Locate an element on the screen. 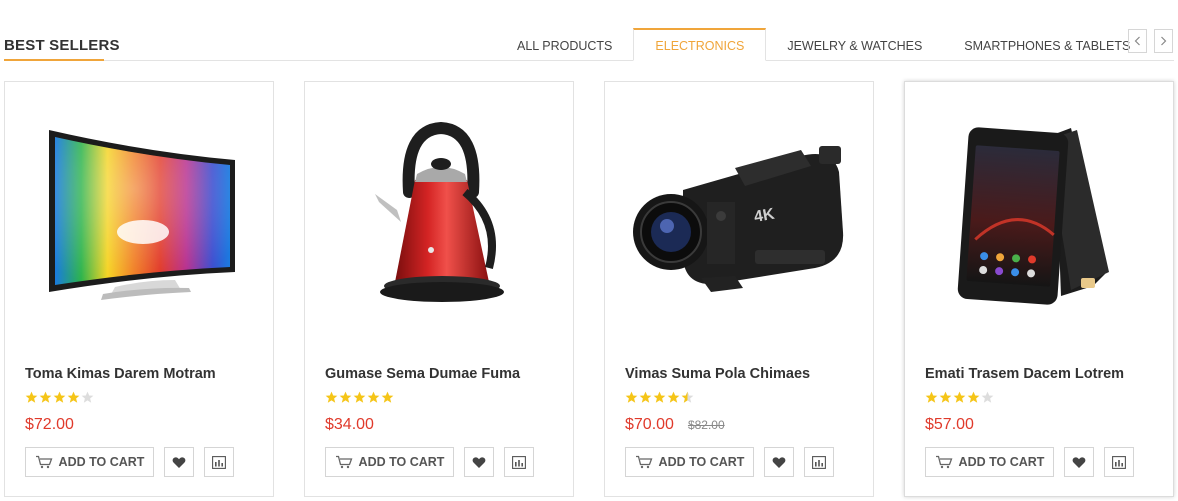  product-price: $57.00 is located at coordinates (949, 424).